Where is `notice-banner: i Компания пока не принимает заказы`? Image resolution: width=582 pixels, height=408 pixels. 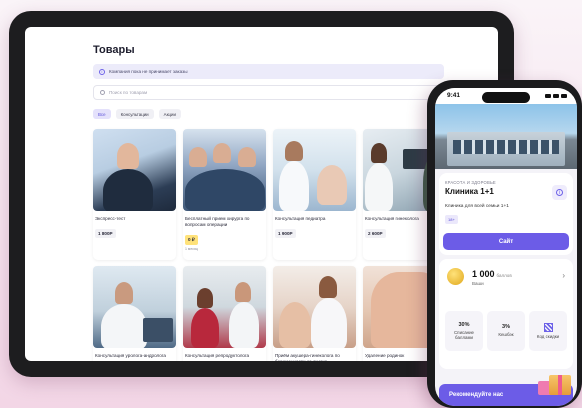
notice-banner: i Компания пока не принимает заказы is located at coordinates (268, 71).